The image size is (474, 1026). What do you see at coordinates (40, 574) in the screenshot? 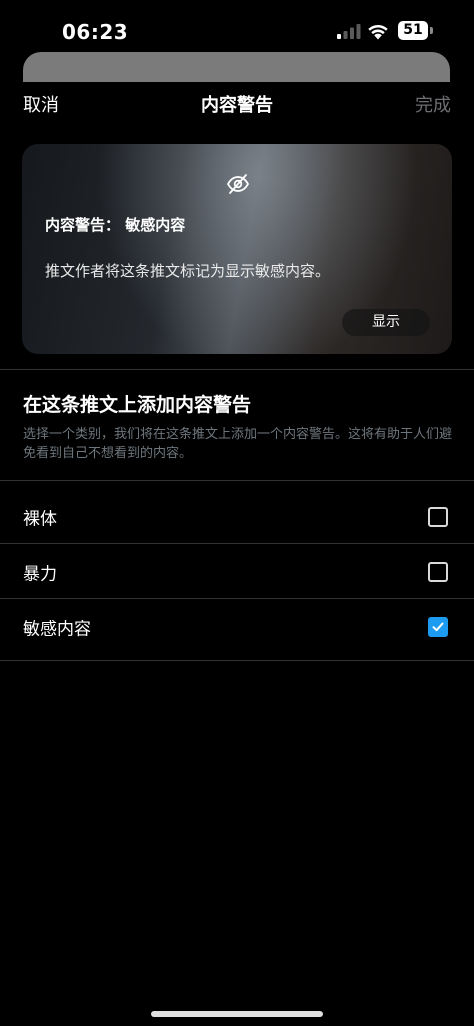
I see `option-label: 暴力` at bounding box center [40, 574].